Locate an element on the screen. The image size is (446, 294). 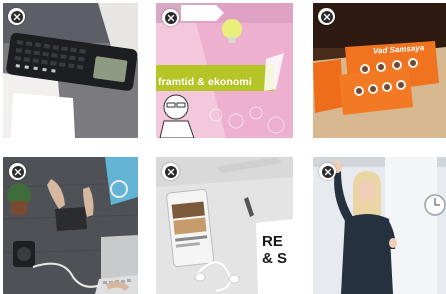
flyers-photo is located at coordinates (379, 70).